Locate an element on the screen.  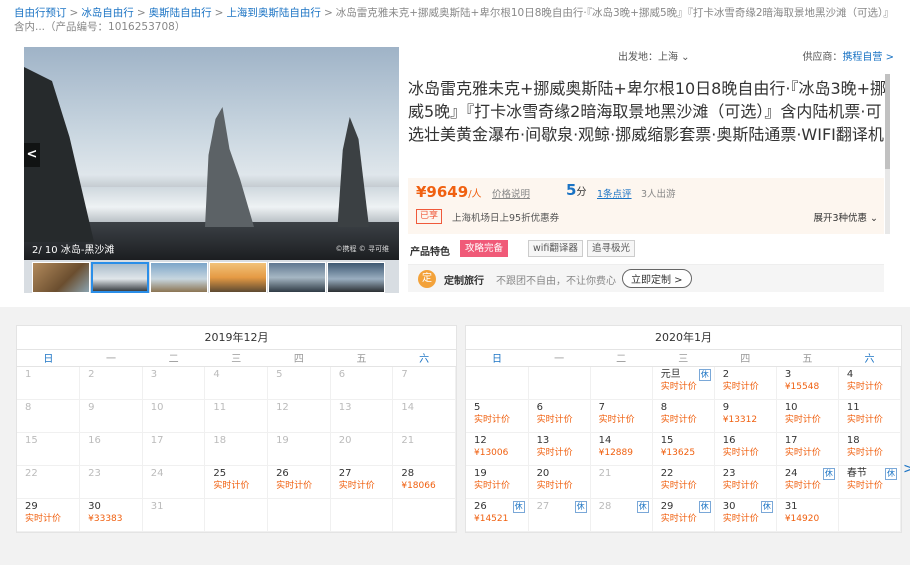
day-number: 16 is located at coordinates (729, 440).